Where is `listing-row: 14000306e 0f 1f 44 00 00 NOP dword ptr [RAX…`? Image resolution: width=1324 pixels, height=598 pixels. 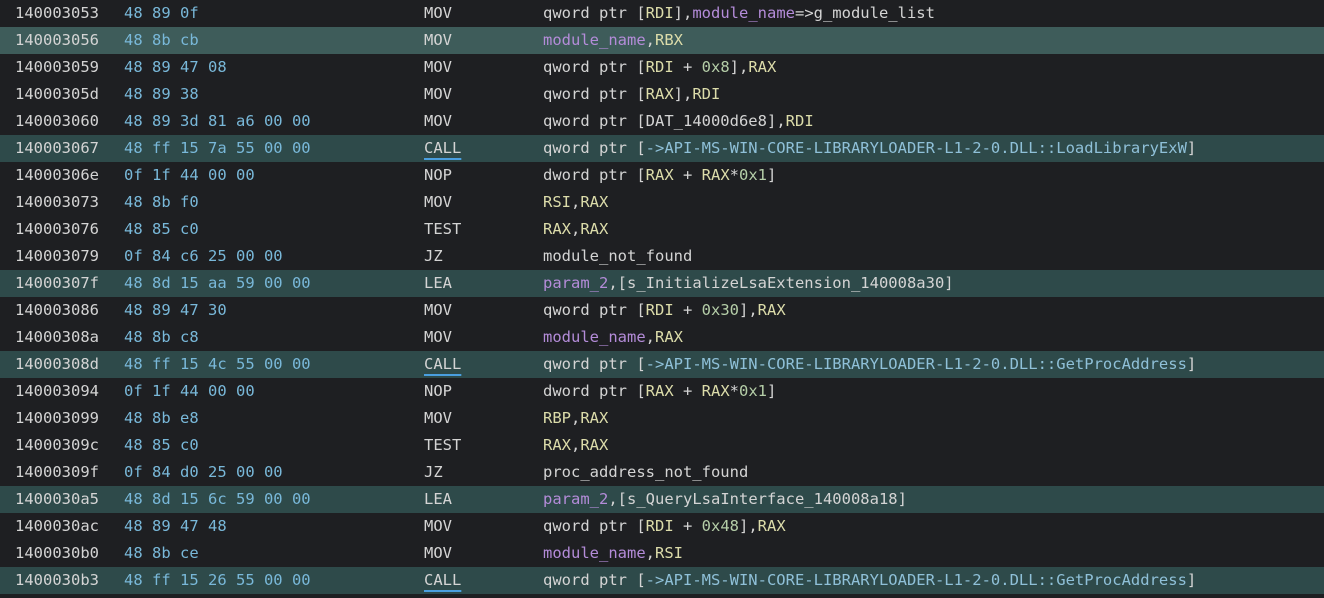 listing-row: 14000306e 0f 1f 44 00 00 NOP dword ptr [RAX… is located at coordinates (662, 175).